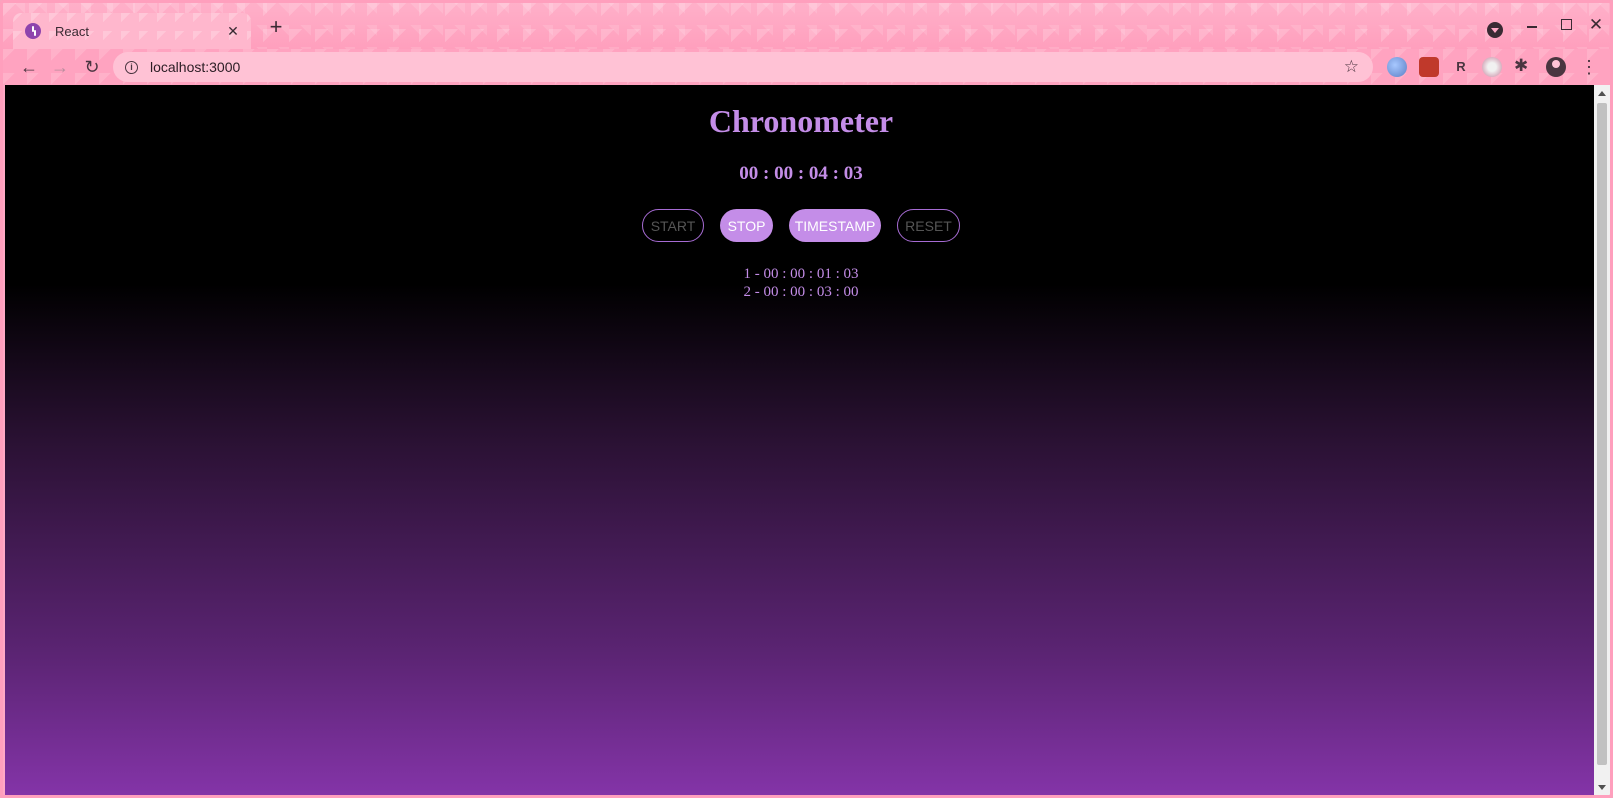  I want to click on title-bar: React ✕ + ✕, so click(806, 26).